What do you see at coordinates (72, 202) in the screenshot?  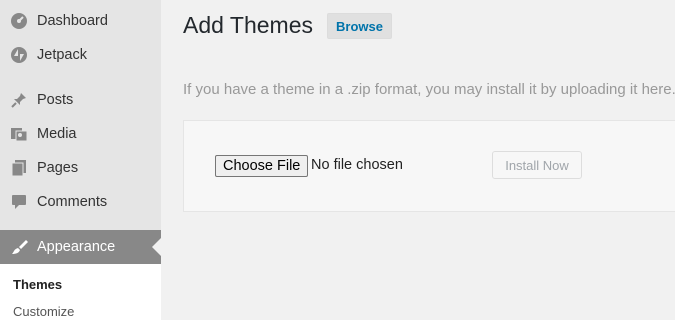 I see `sidebar-item-label: Comments` at bounding box center [72, 202].